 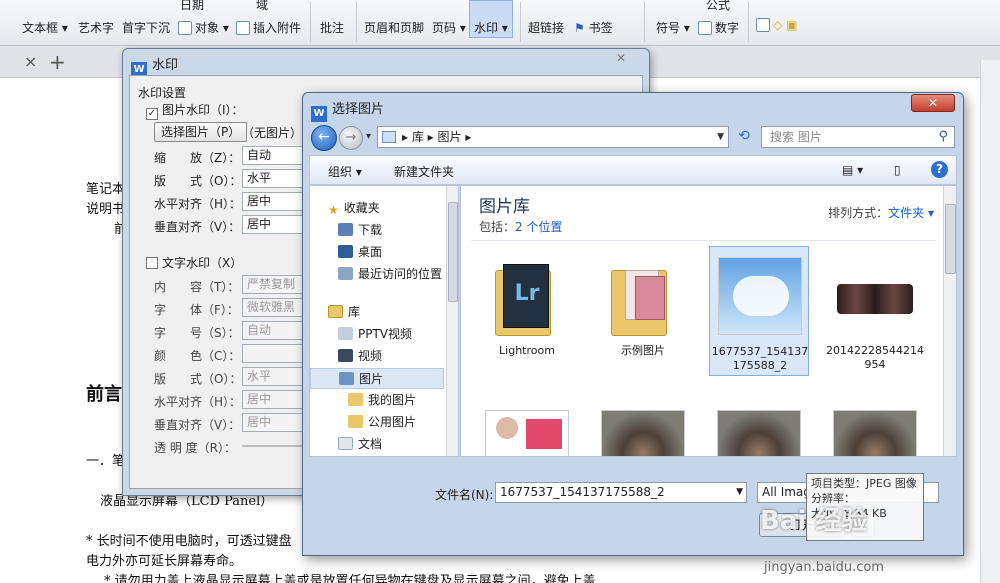 What do you see at coordinates (377, 312) in the screenshot?
I see `nav-libraries: 库` at bounding box center [377, 312].